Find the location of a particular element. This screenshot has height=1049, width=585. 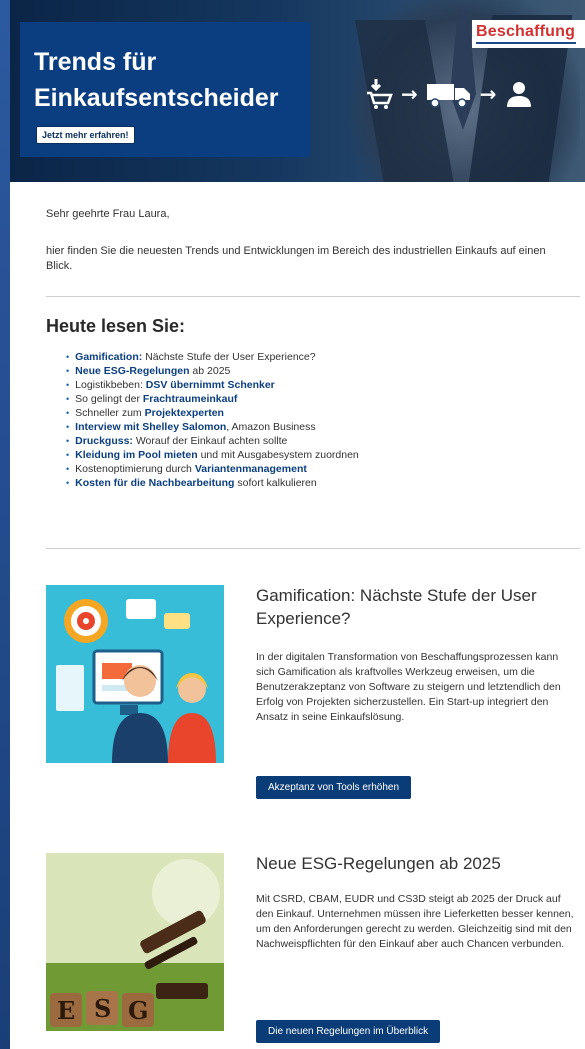

toc-item-text: sofort kalkulieren is located at coordinates (275, 483).